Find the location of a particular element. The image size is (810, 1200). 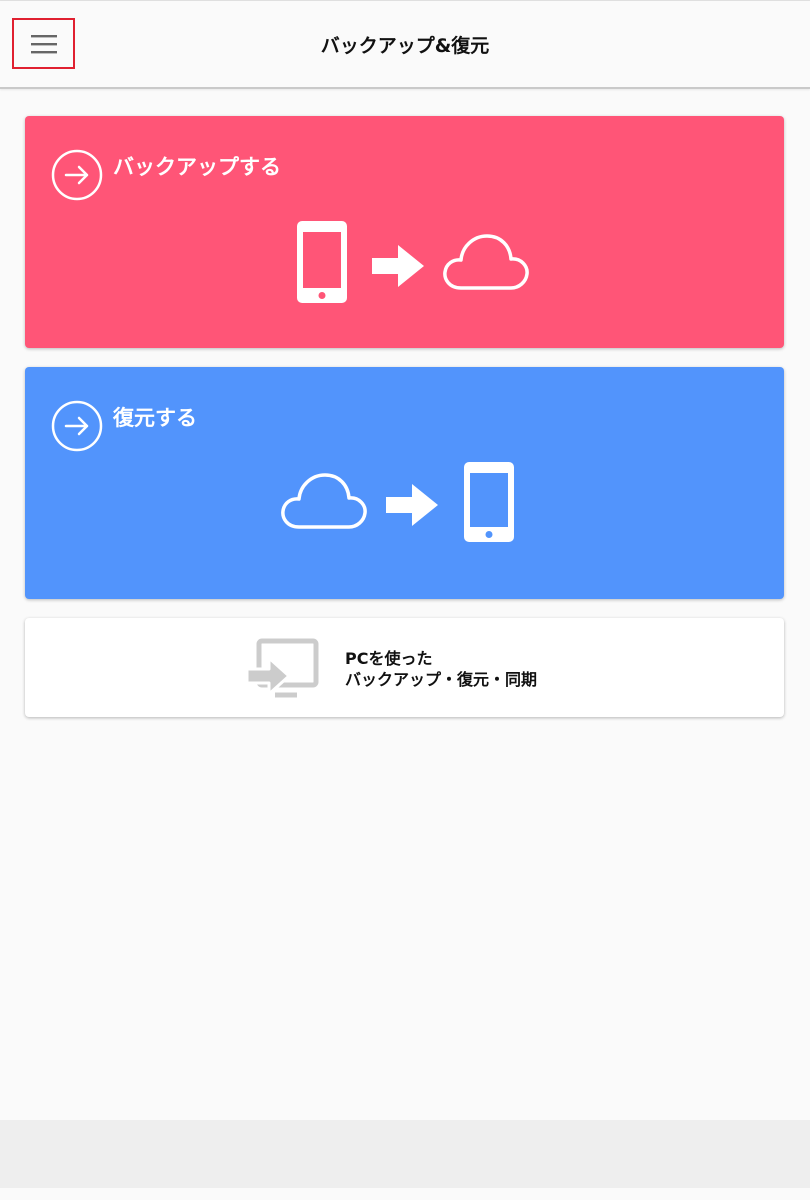

pc-backup-card: PCを使った バックアップ・復元・同期 is located at coordinates (404, 667).